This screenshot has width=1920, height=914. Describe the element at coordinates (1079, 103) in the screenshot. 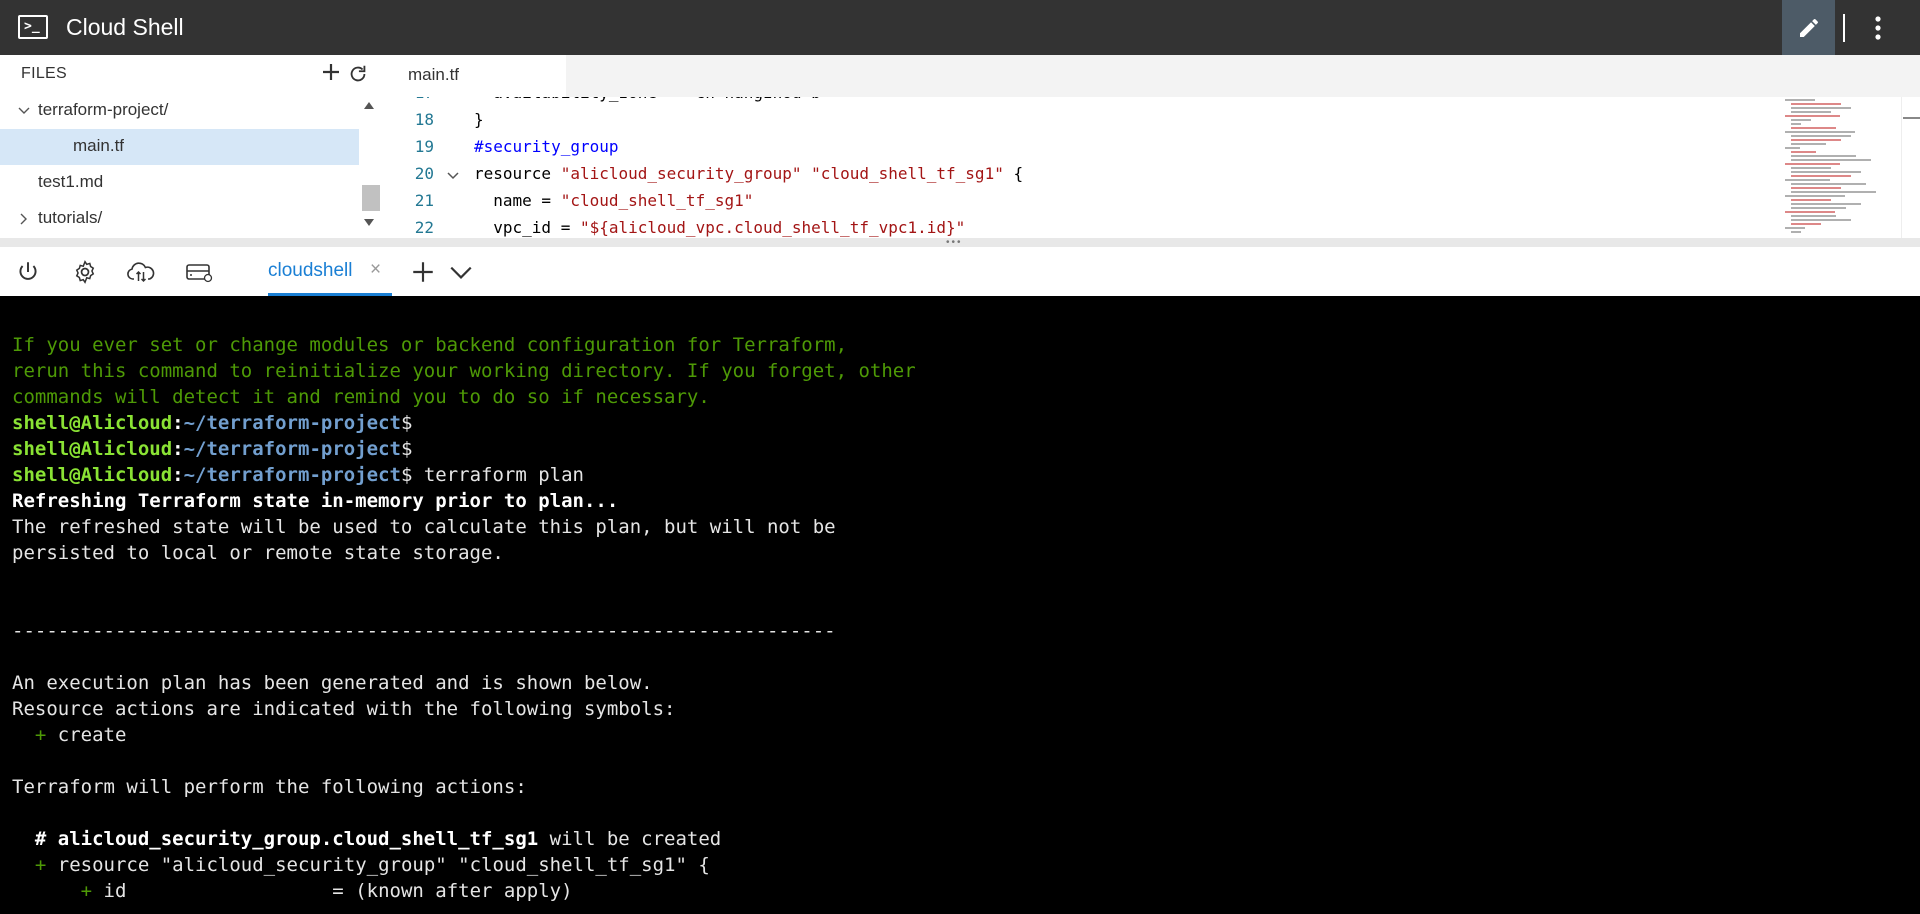

I see `code-line: 17 availability_zone = "cn-hangzhou-b"` at that location.